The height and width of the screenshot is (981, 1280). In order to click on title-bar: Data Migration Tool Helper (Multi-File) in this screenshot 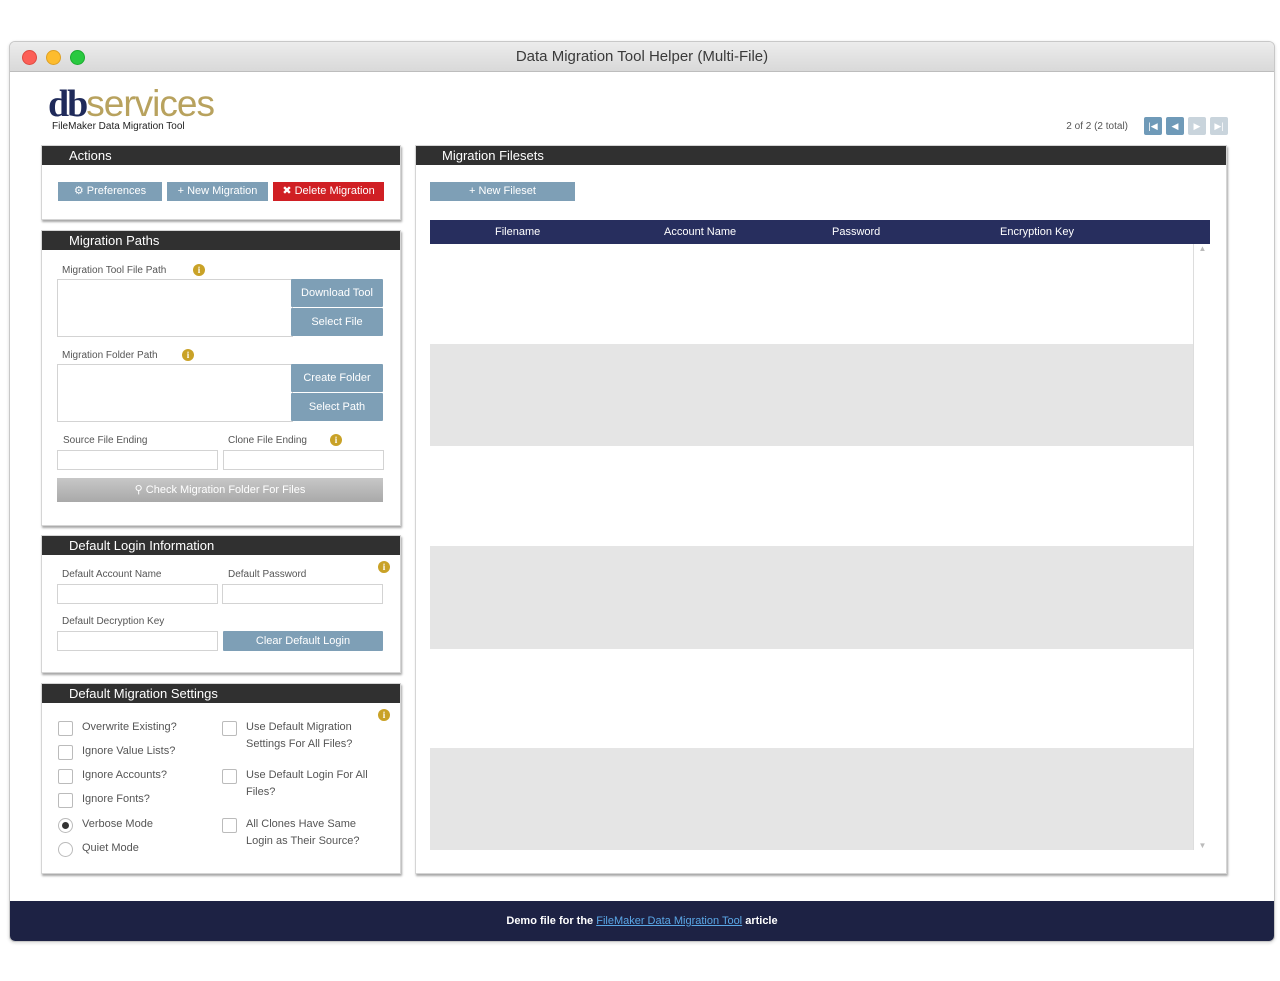, I will do `click(642, 57)`.